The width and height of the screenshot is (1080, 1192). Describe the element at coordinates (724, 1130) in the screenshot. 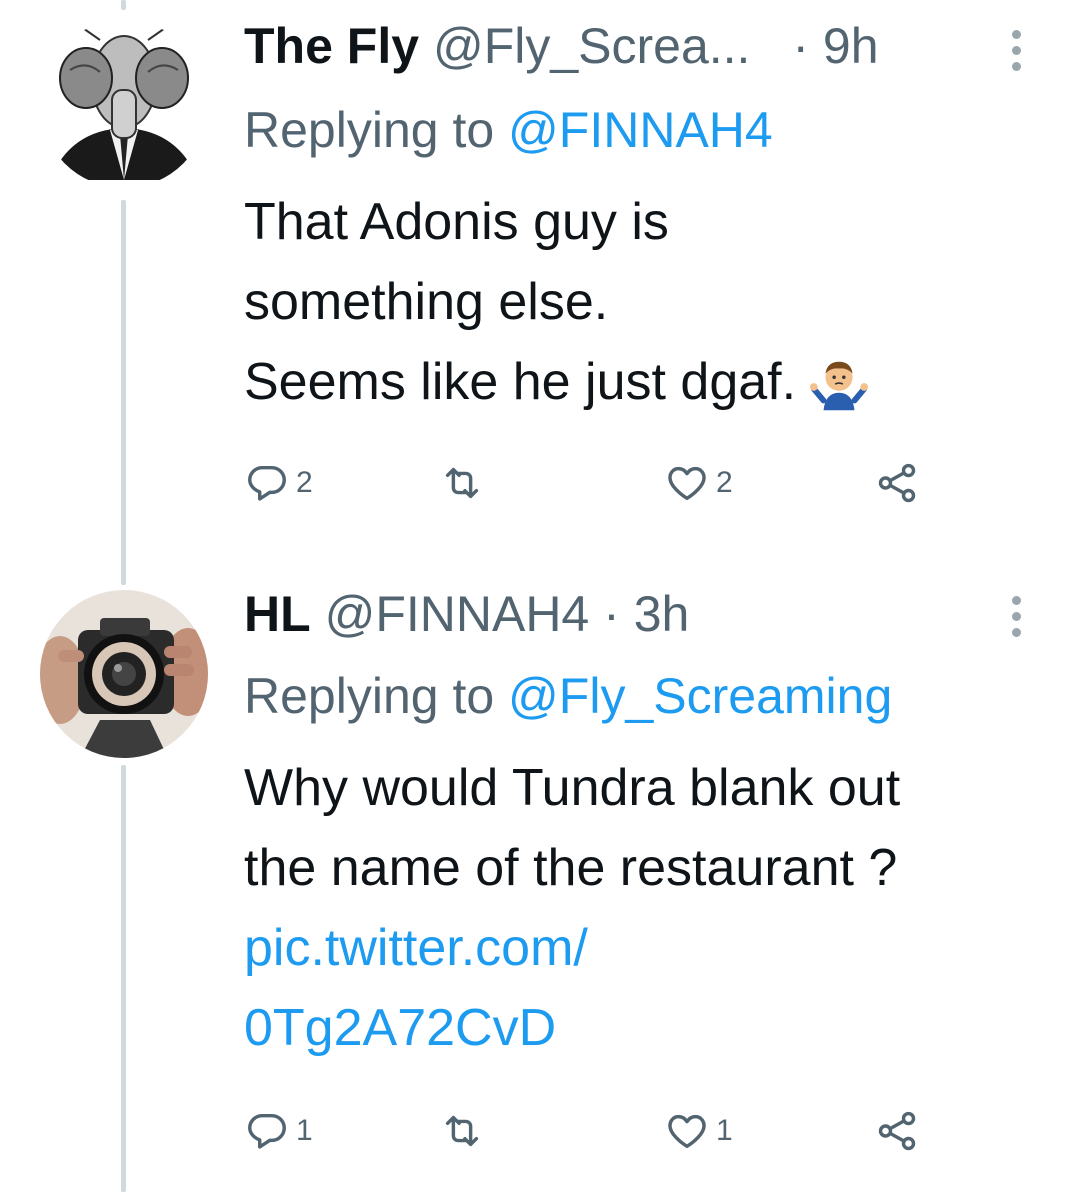

I see `like-count: 1` at that location.